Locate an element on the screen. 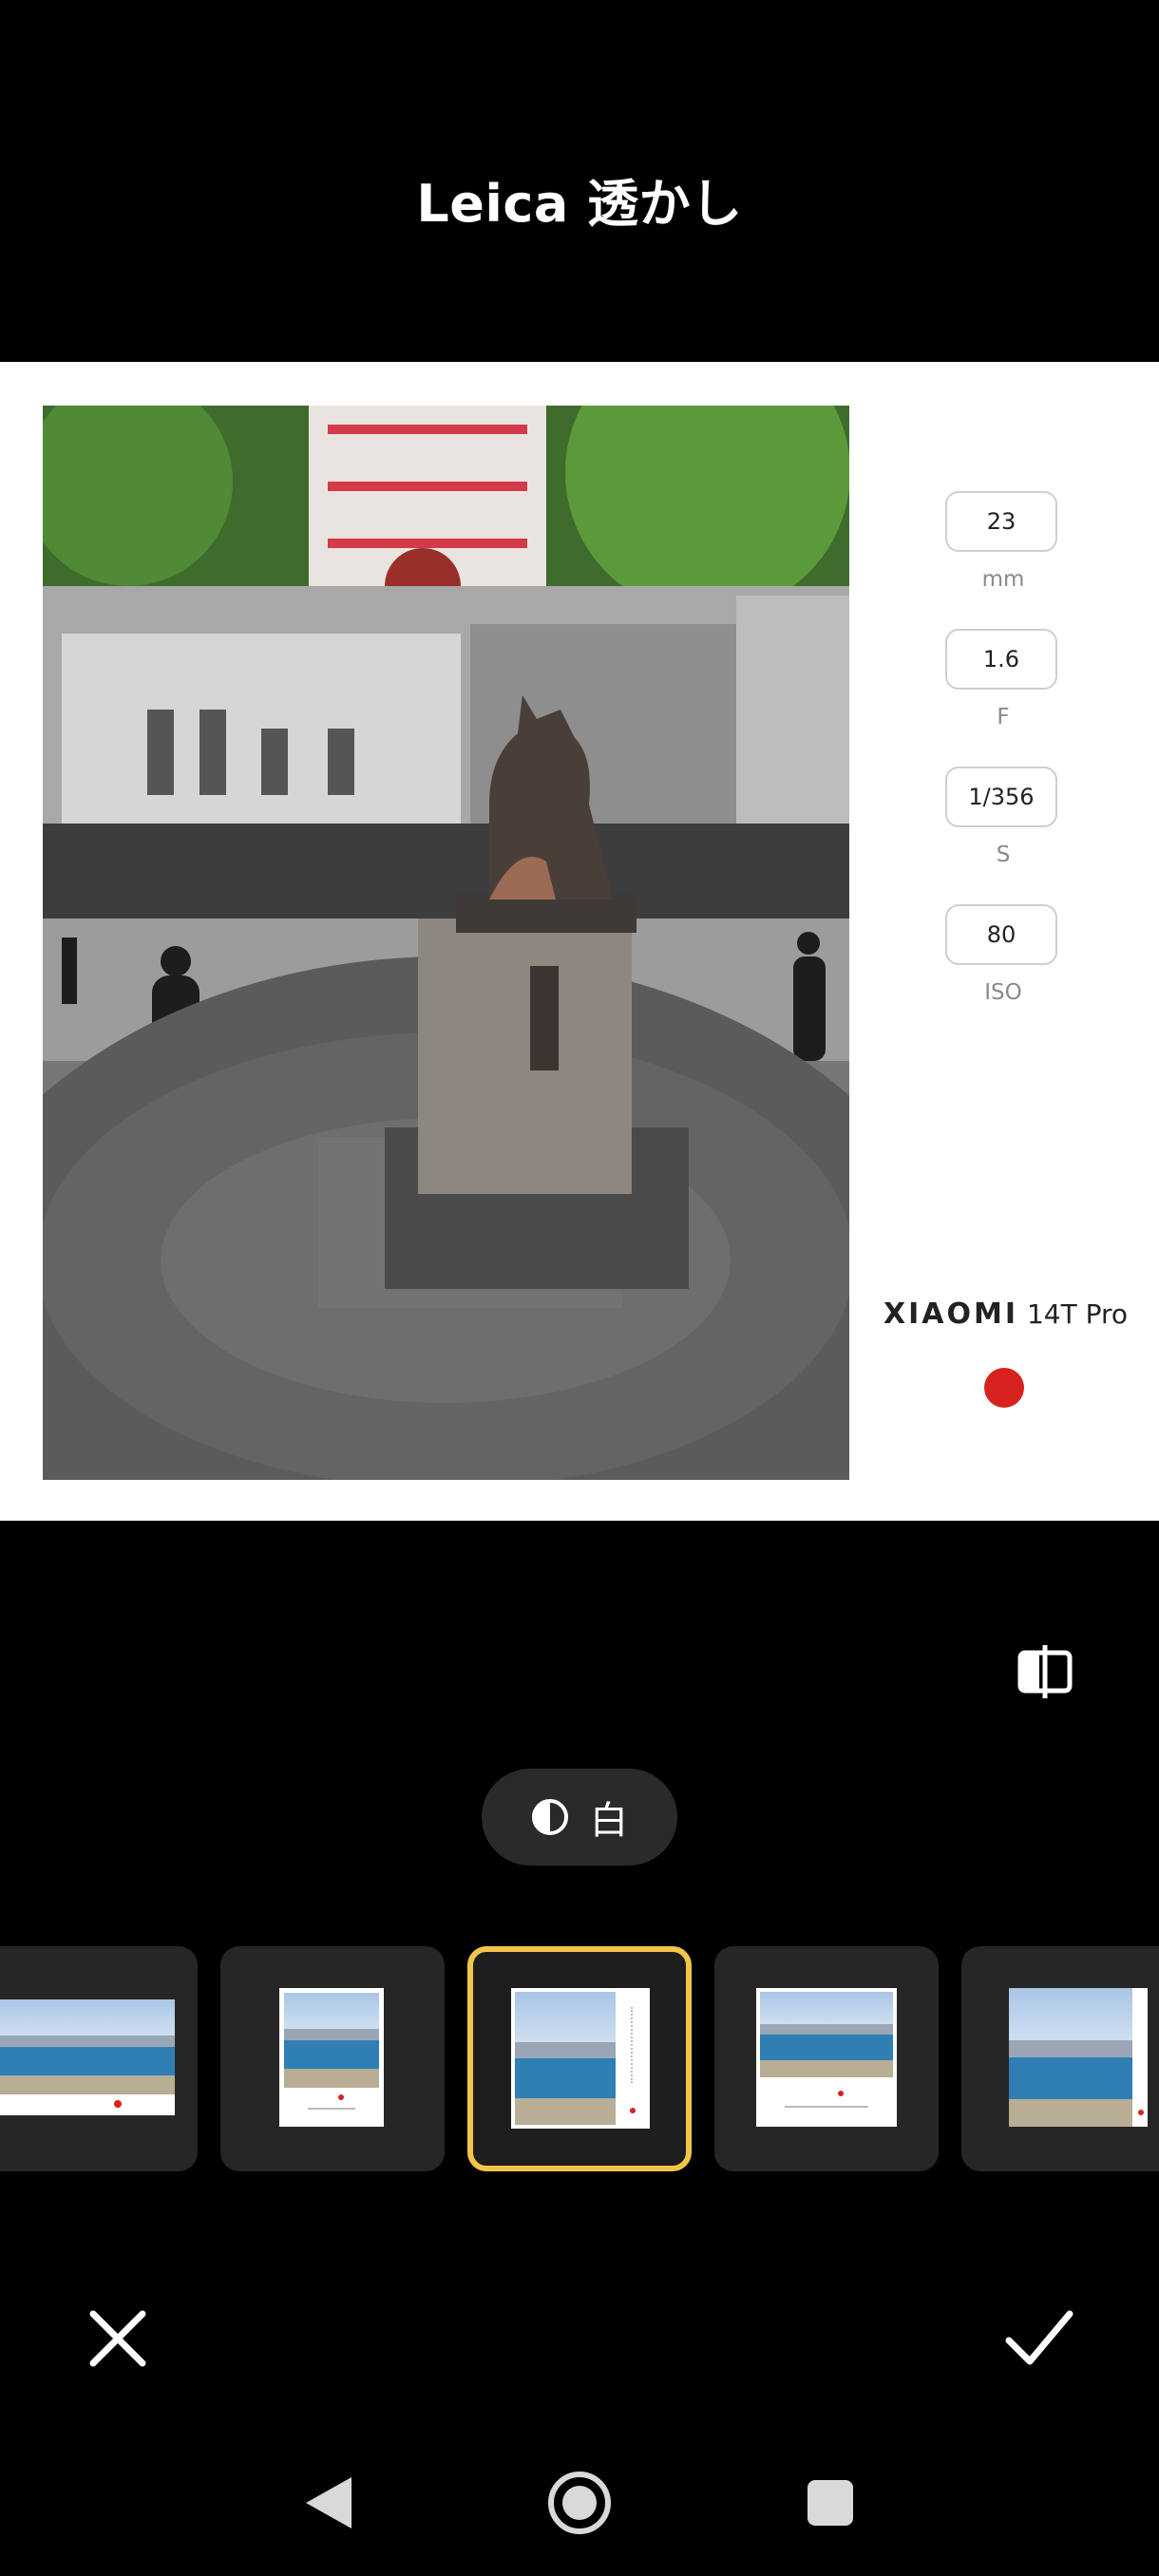 Image resolution: width=1159 pixels, height=2576 pixels. back-triangle-icon is located at coordinates (329, 2503).